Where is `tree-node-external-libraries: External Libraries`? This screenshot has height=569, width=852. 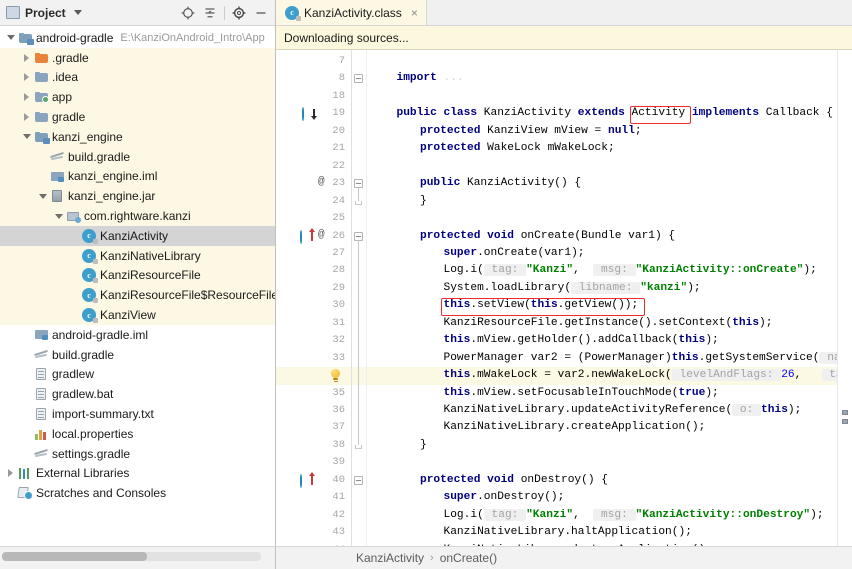 tree-node-external-libraries: External Libraries is located at coordinates (137, 474).